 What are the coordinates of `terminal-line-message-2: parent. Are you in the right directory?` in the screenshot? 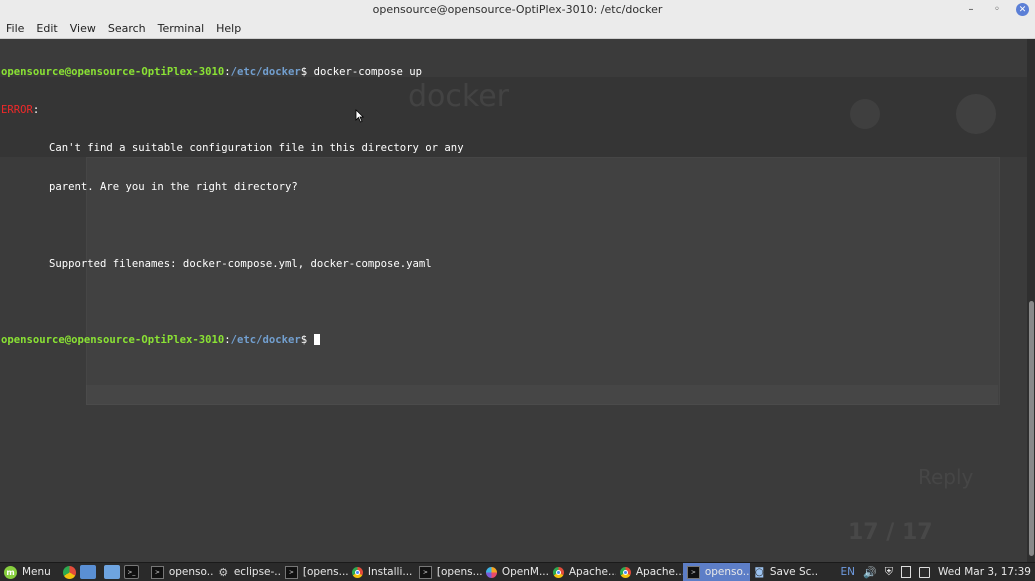 It's located at (173, 186).